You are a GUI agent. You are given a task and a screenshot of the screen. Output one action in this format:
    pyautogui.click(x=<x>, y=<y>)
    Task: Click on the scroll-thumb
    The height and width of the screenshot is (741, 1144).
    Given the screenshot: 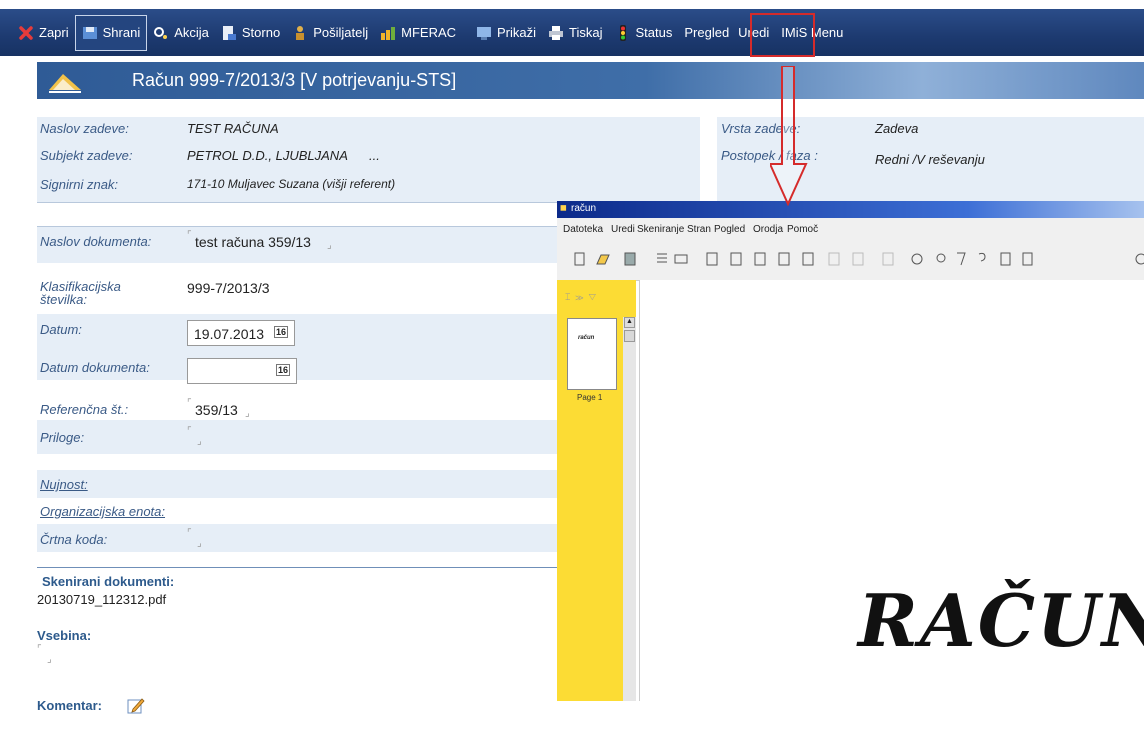 What is the action you would take?
    pyautogui.click(x=629, y=336)
    